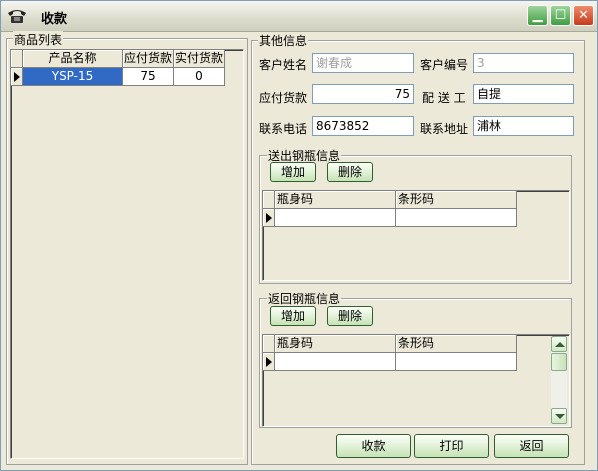  I want to click on collect-button: 收款, so click(373, 446).